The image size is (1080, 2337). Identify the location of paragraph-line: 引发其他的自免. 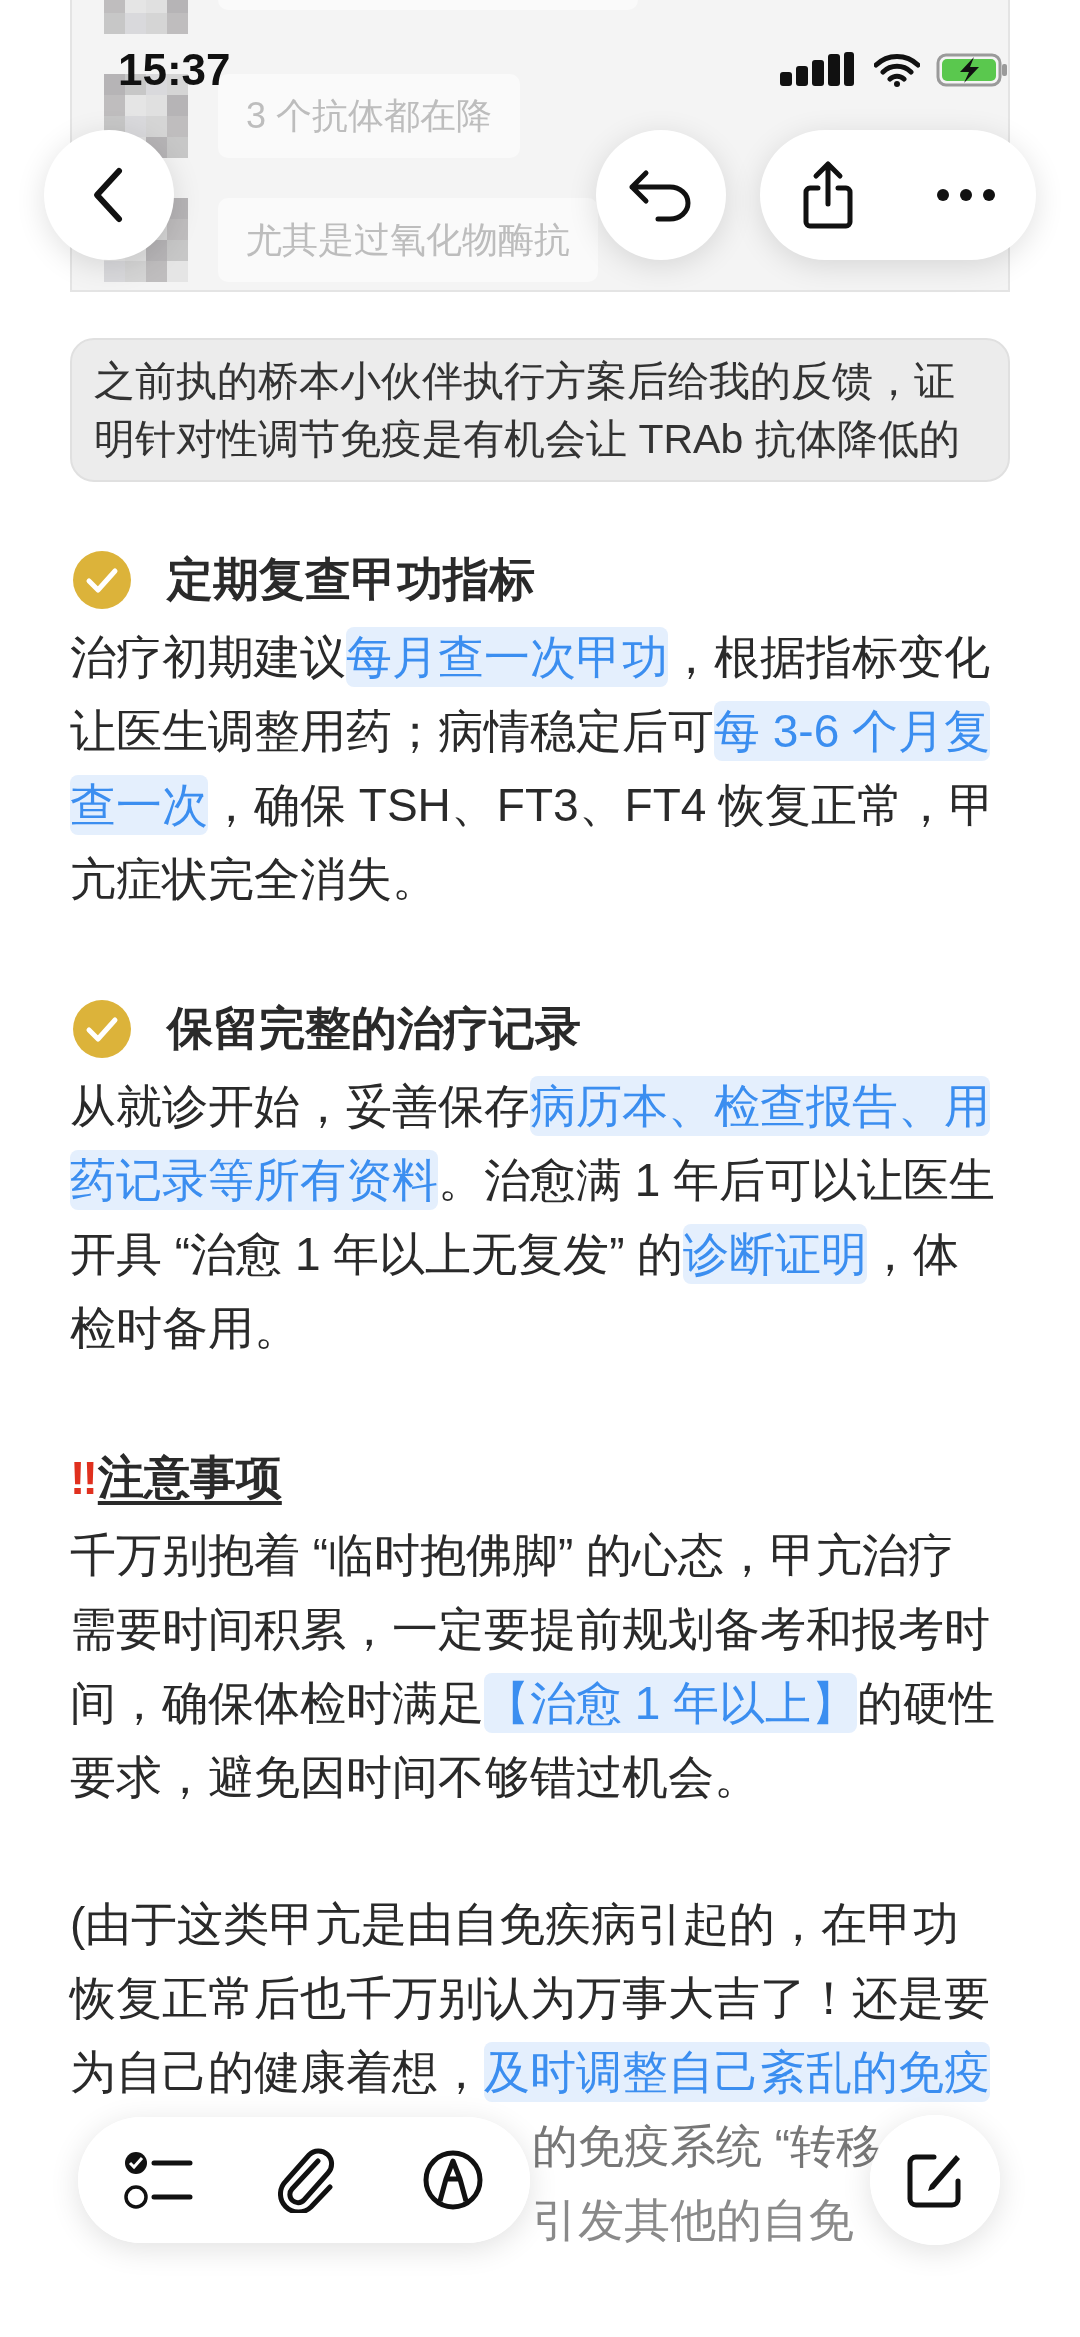
(693, 2220).